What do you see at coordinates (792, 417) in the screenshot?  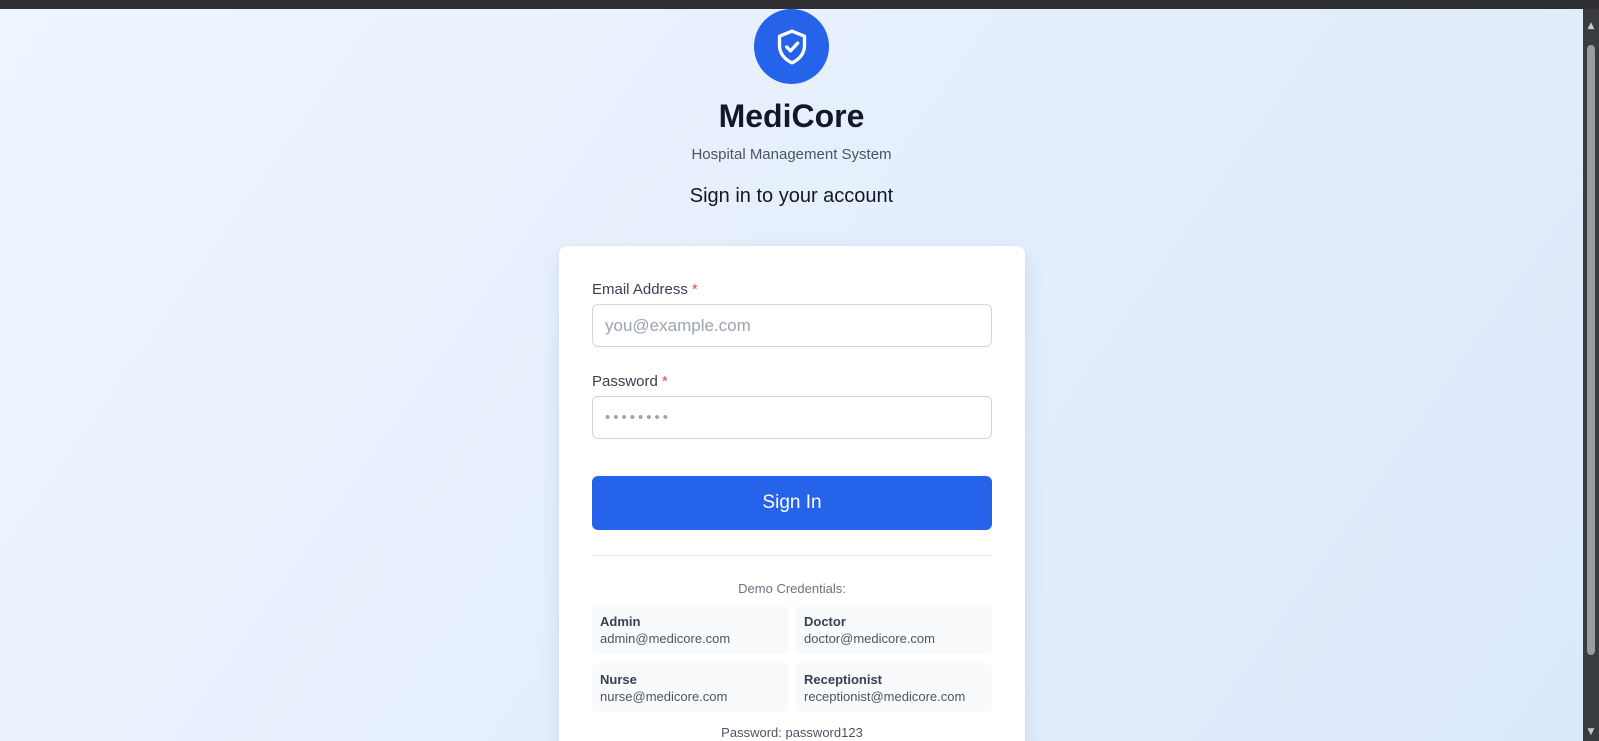 I see `password-input` at bounding box center [792, 417].